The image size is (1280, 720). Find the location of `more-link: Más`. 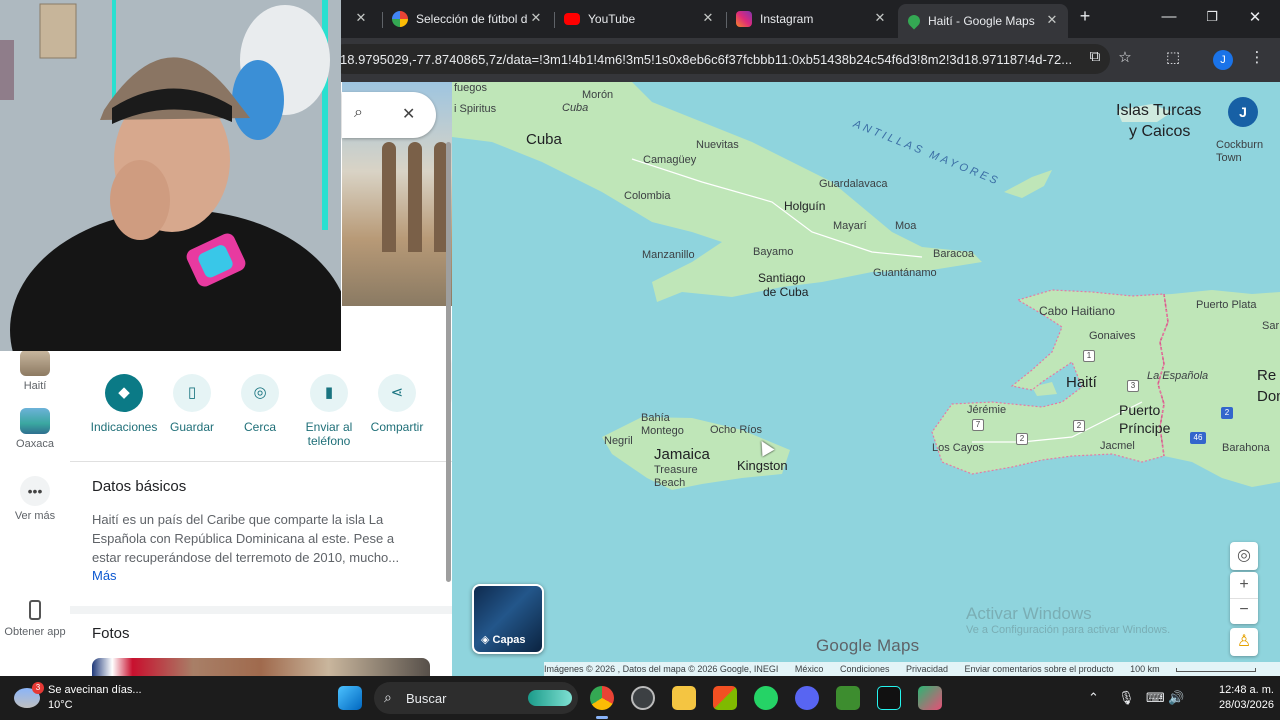

more-link: Más is located at coordinates (104, 575).